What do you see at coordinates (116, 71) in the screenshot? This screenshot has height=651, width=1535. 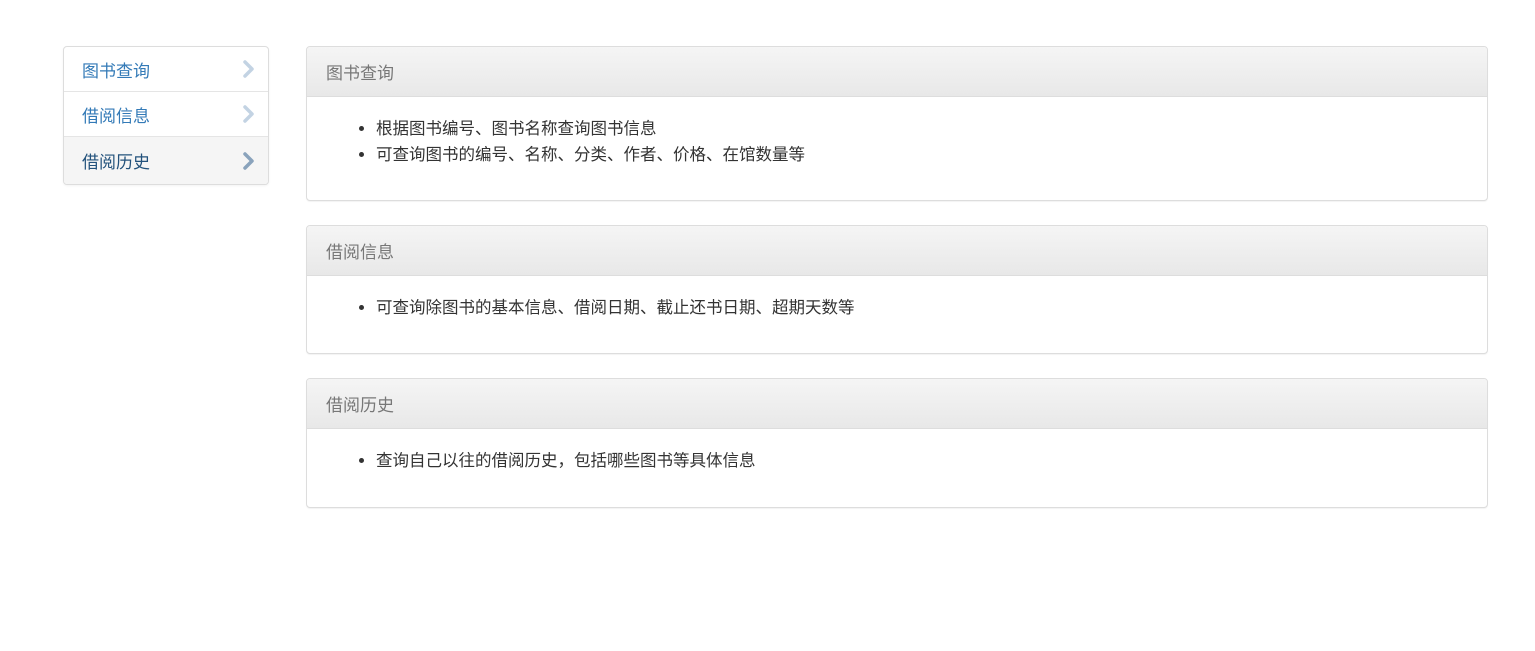 I see `sidebar-item-label: 图书查询` at bounding box center [116, 71].